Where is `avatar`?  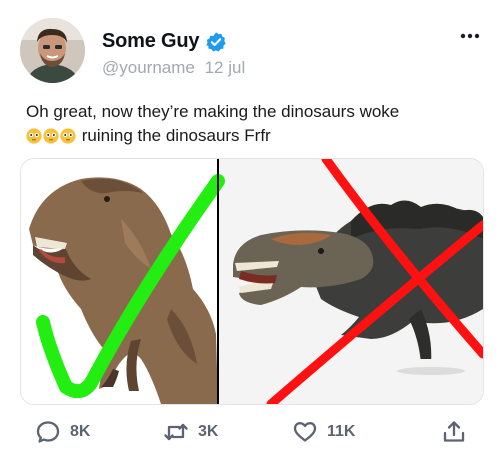 avatar is located at coordinates (52, 50).